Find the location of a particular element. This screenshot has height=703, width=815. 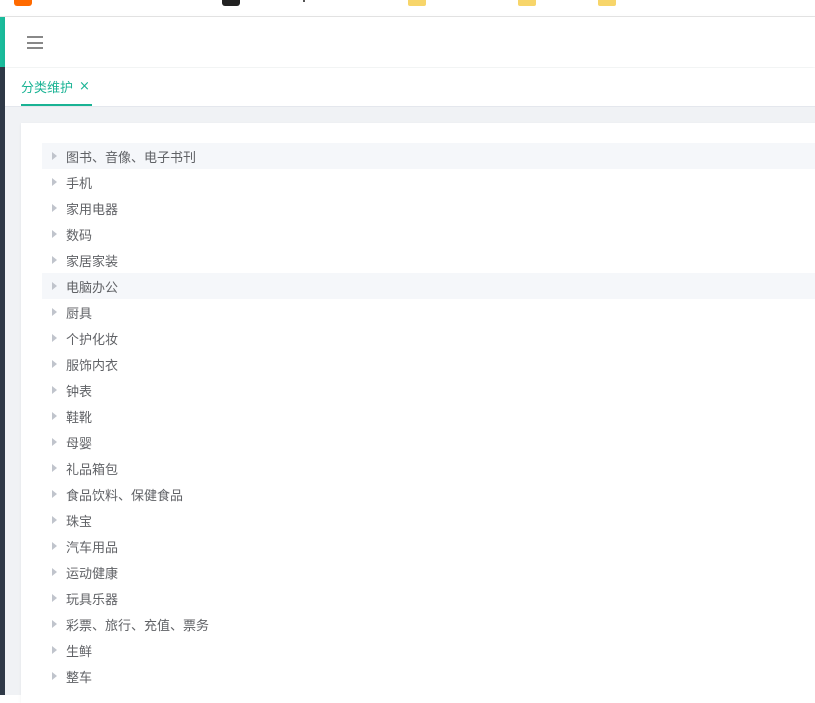

tree-node: 珠宝 is located at coordinates (428, 520).